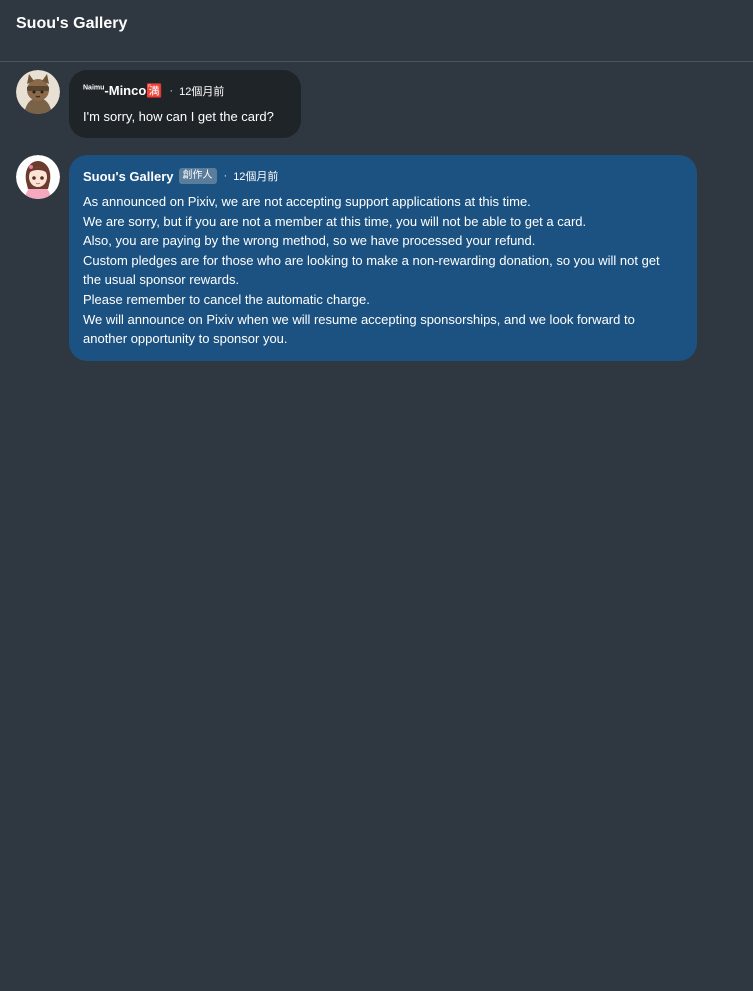  I want to click on cat-character-avatar-icon, so click(38, 92).